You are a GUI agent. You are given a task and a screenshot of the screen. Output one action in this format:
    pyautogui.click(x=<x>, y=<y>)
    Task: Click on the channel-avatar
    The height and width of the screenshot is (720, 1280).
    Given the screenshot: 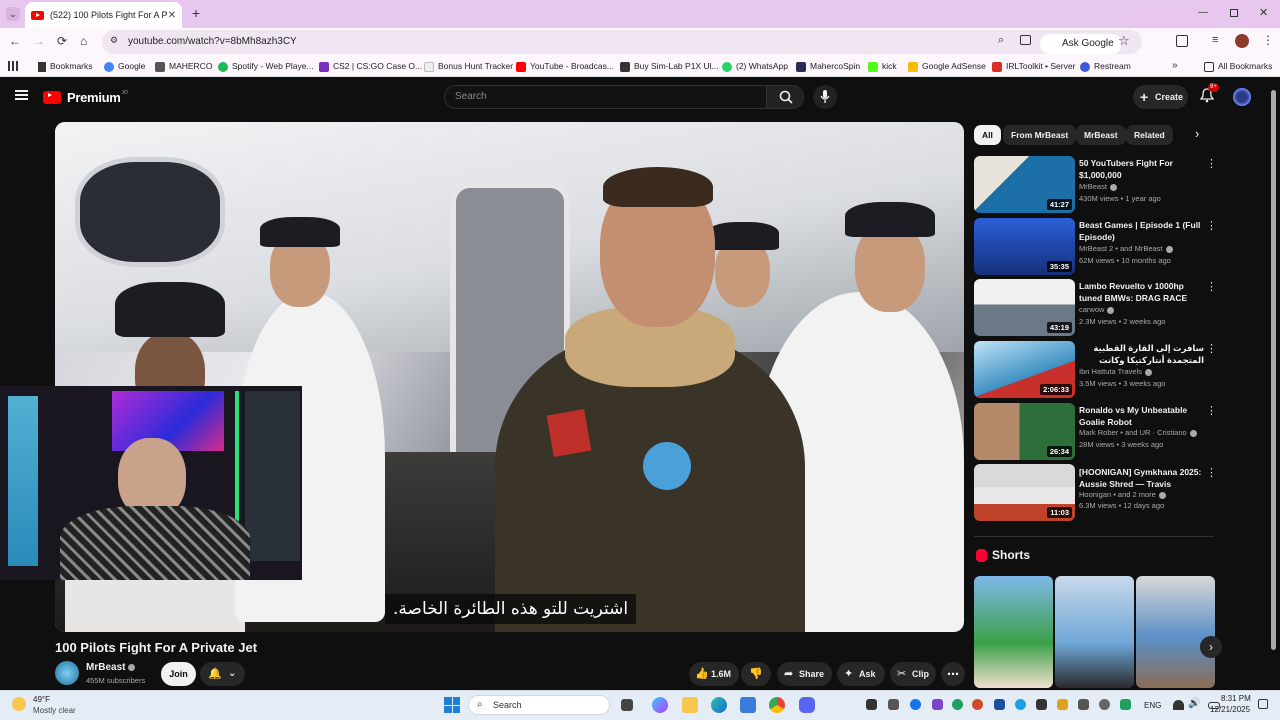 What is the action you would take?
    pyautogui.click(x=67, y=673)
    